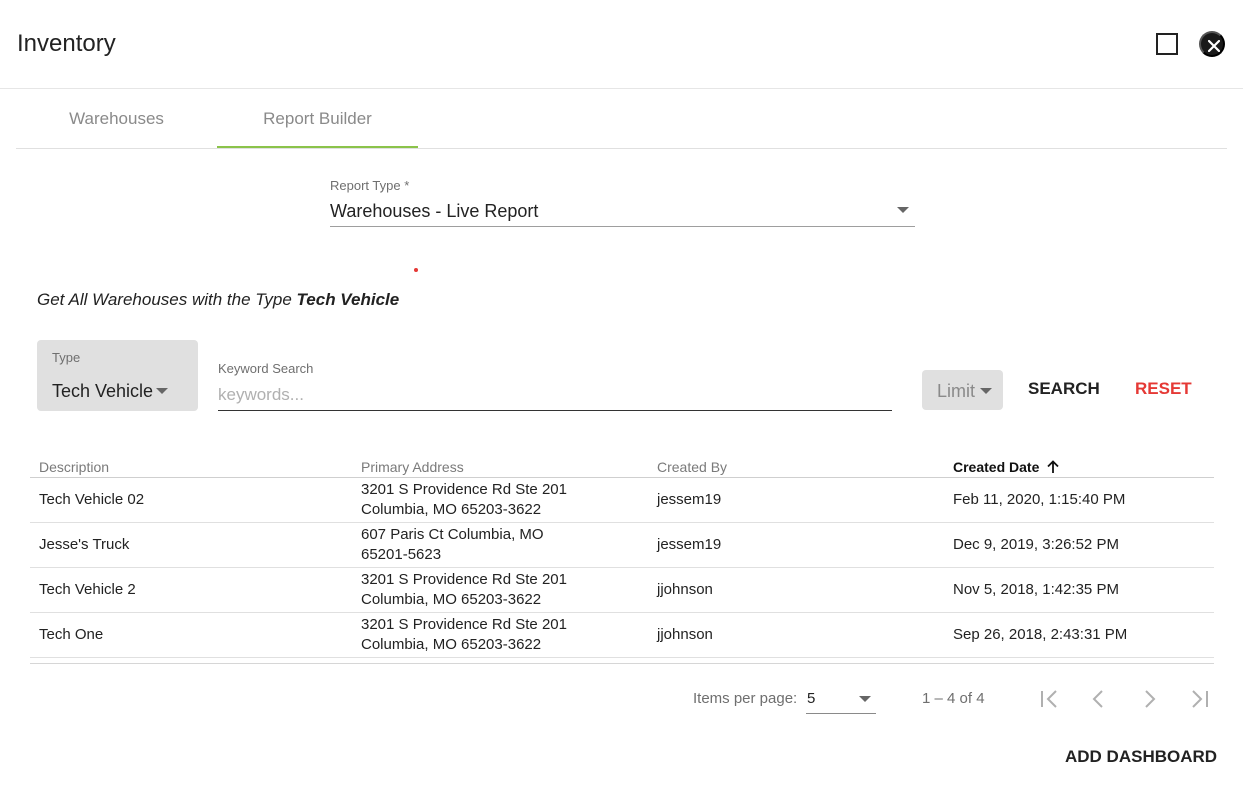  I want to click on report-type-value: Warehouses - Live Report, so click(434, 211).